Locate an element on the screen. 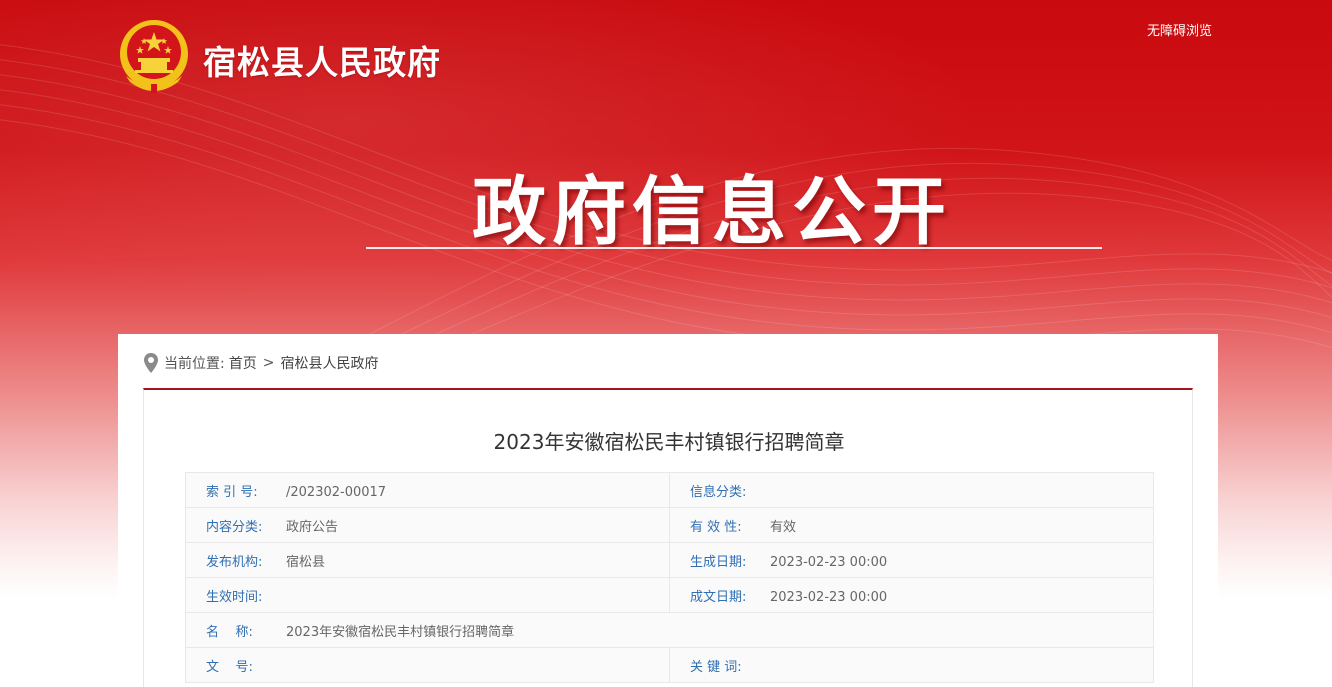 This screenshot has width=1332, height=687. metadata-label: 成文日期: is located at coordinates (718, 597).